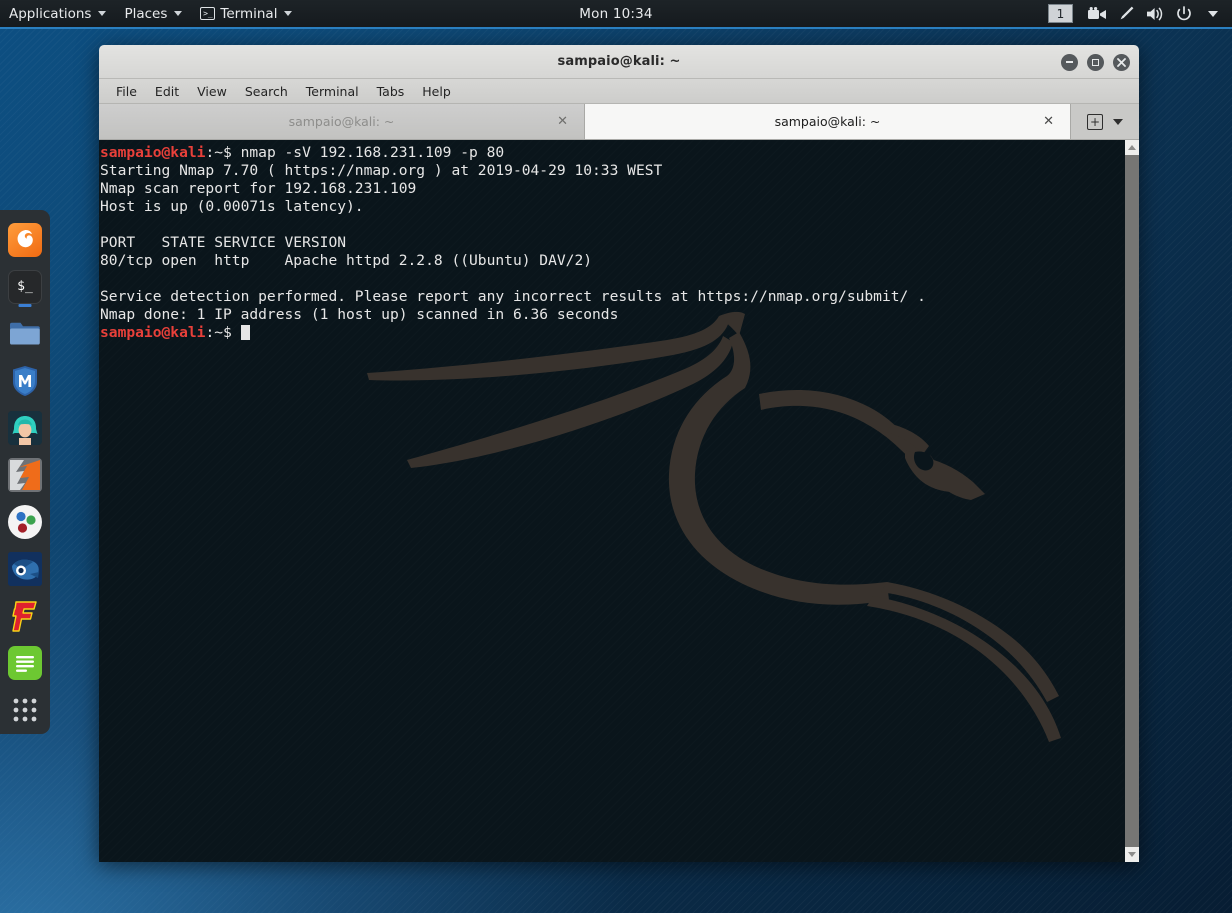 This screenshot has width=1232, height=913. I want to click on running-indicator, so click(25, 306).